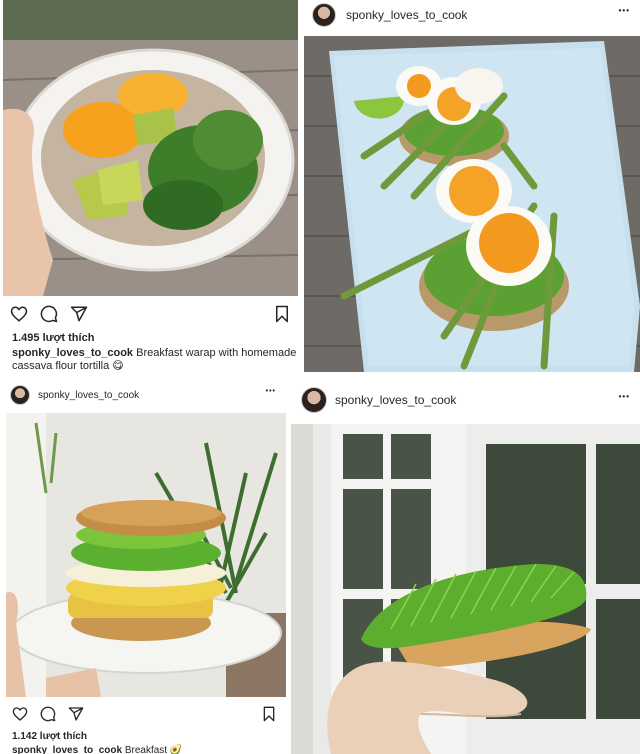 This screenshot has height=754, width=640. What do you see at coordinates (118, 366) in the screenshot?
I see `caption-emoji: 😋` at bounding box center [118, 366].